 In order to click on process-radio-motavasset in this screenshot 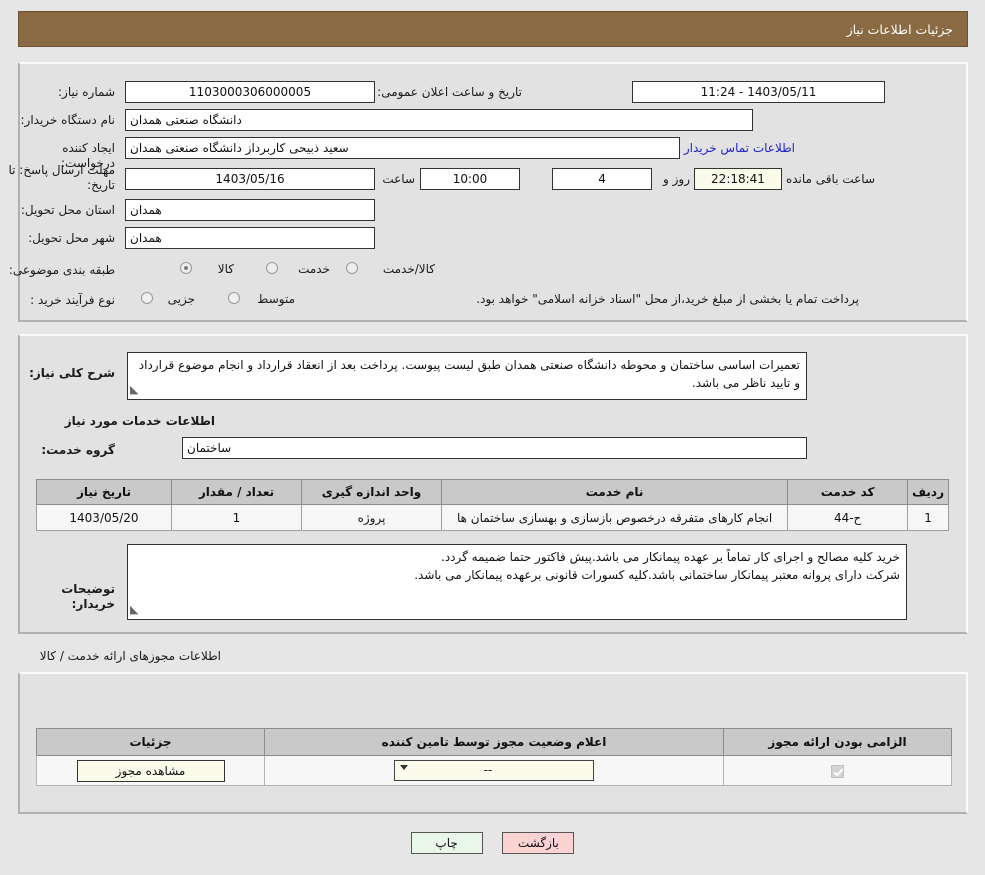, I will do `click(234, 298)`.